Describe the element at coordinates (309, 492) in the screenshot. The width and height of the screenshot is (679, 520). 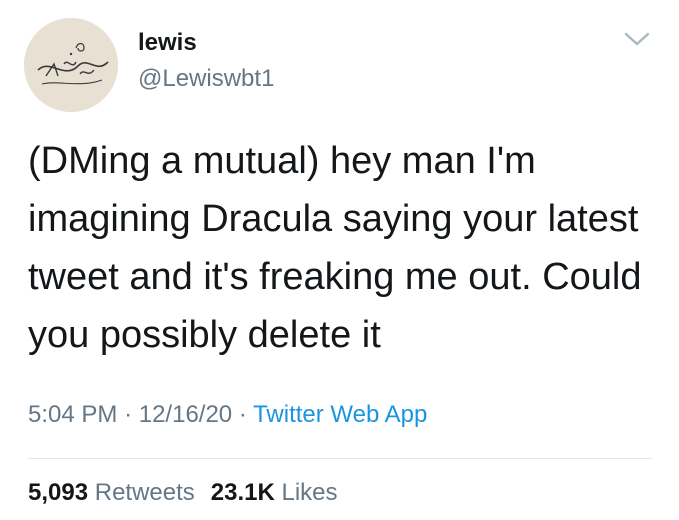
I see `likes-label: Likes` at that location.